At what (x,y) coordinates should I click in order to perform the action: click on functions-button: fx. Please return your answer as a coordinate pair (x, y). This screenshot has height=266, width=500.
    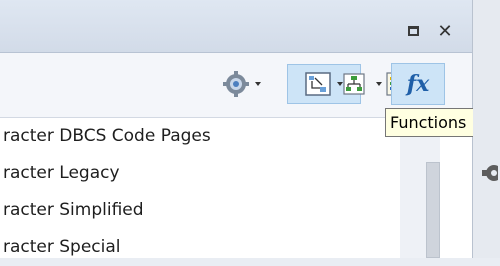
    Looking at the image, I should click on (418, 84).